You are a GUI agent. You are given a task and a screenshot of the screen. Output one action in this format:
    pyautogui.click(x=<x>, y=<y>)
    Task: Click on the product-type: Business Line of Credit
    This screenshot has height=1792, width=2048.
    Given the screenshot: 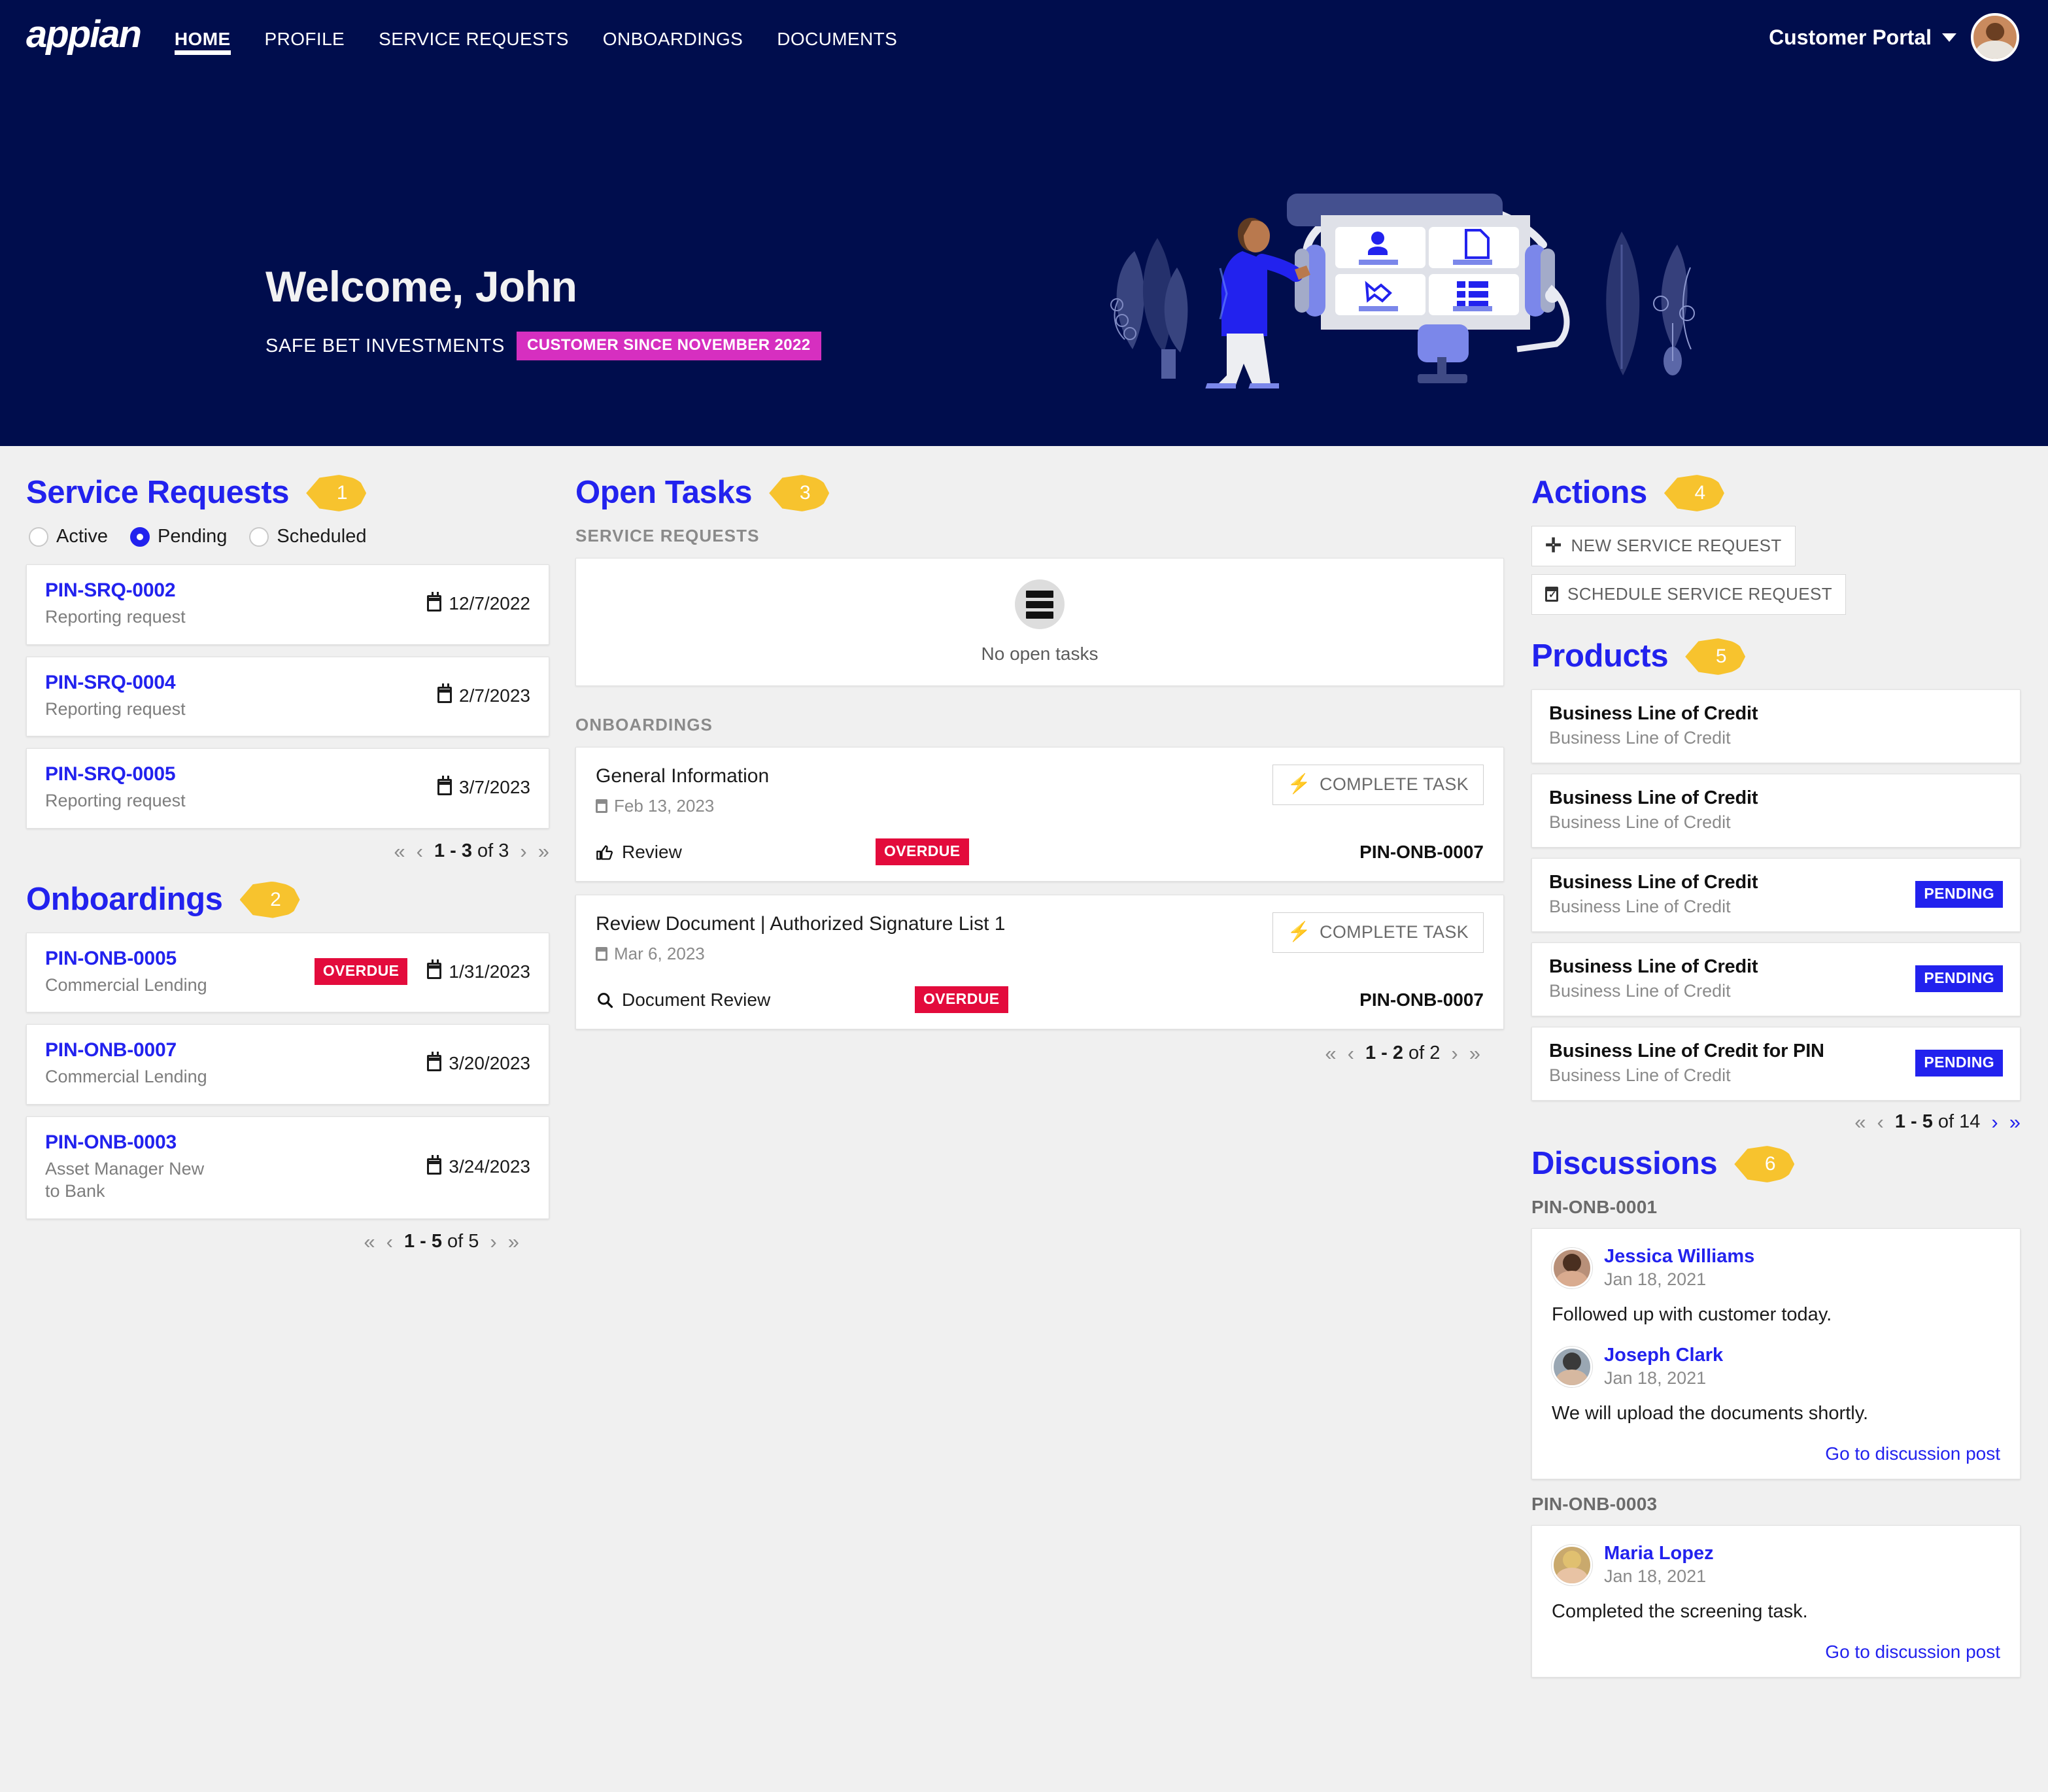 What is the action you would take?
    pyautogui.click(x=1640, y=1075)
    